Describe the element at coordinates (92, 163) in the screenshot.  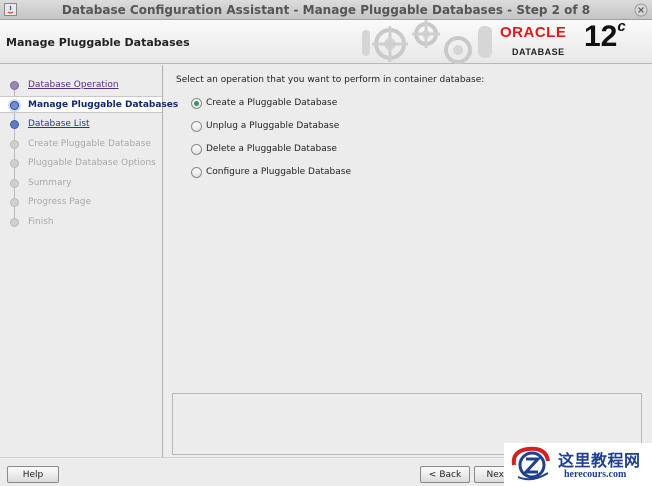
I see `step-label: Pluggable Database Options` at that location.